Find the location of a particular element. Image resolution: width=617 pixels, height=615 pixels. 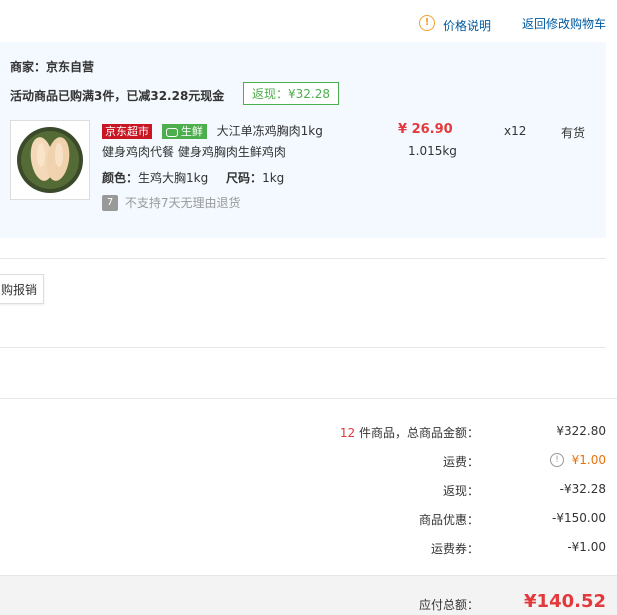

goods-total-value: ¥322.80 is located at coordinates (581, 431).